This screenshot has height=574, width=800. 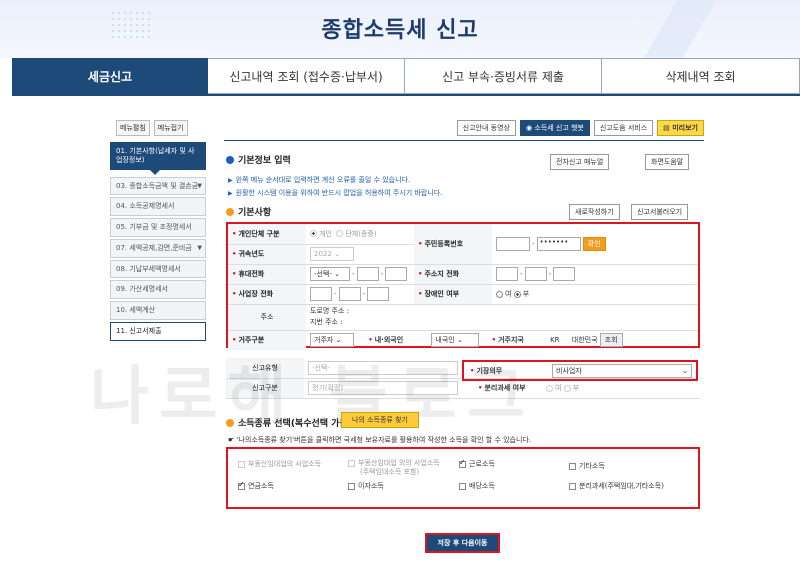 What do you see at coordinates (313, 234) in the screenshot?
I see `radio-individual` at bounding box center [313, 234].